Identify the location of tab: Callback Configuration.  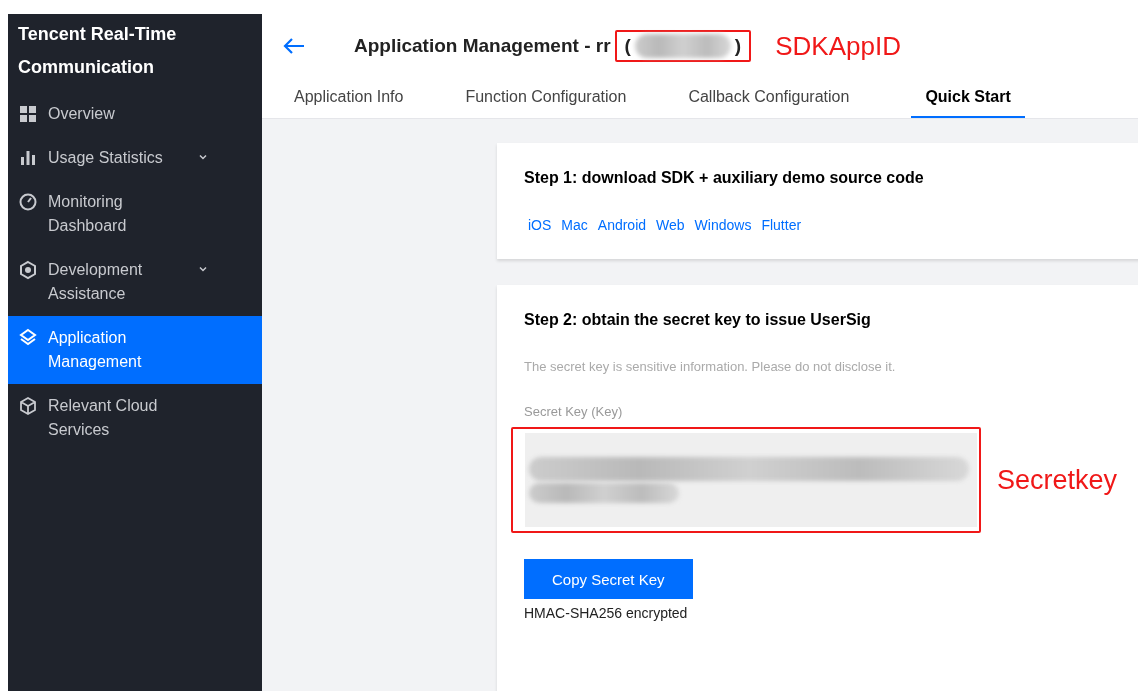
(769, 98).